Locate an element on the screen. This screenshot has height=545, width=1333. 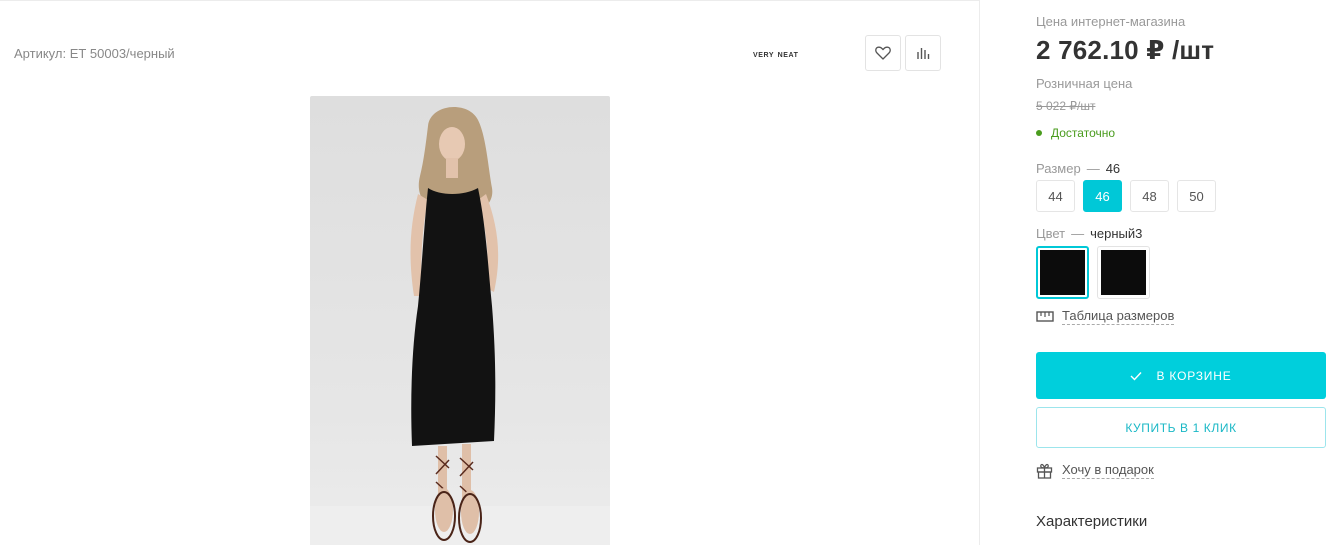
buy-one-click-button: КУПИТЬ В 1 КЛИК is located at coordinates (1181, 427).